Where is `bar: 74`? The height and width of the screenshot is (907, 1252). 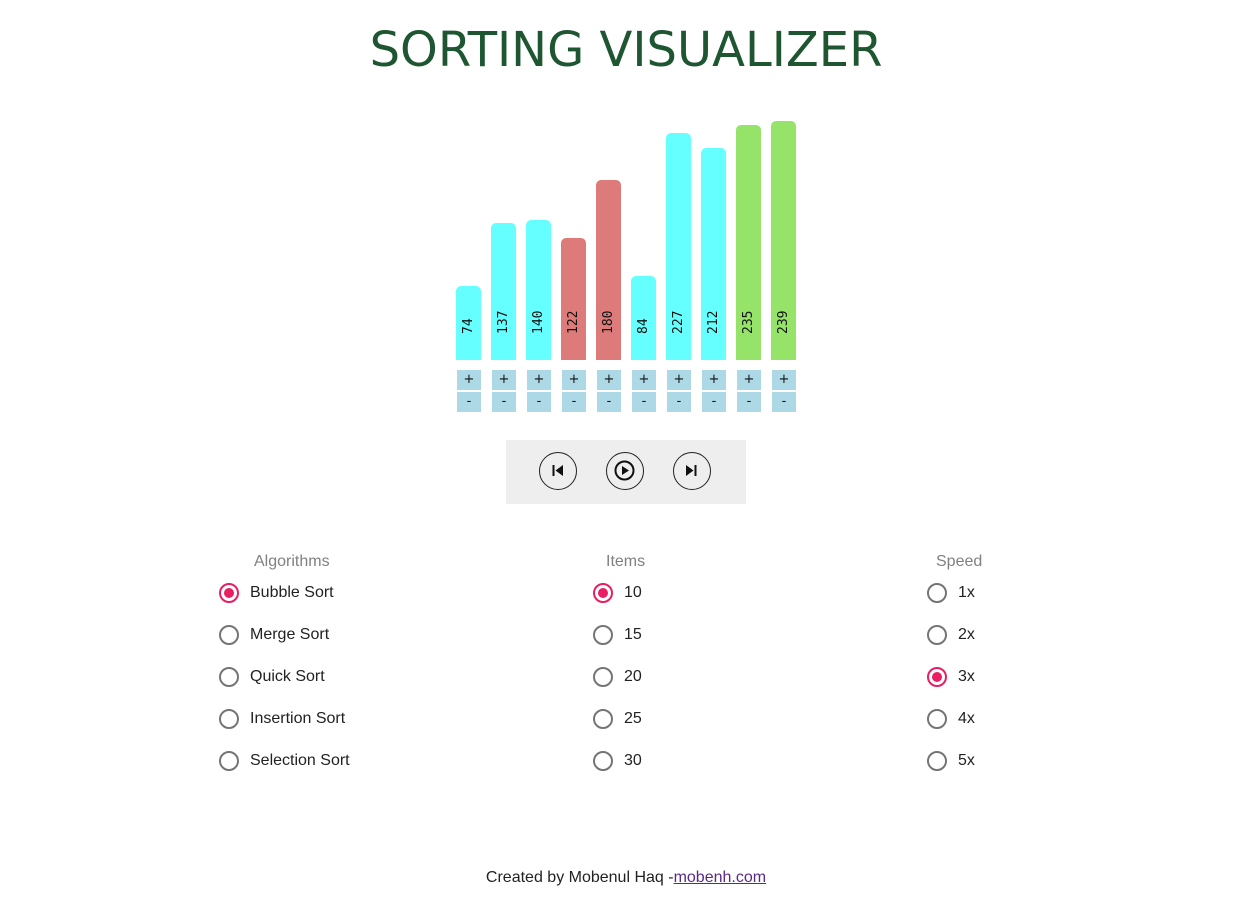
bar: 74 is located at coordinates (468, 323).